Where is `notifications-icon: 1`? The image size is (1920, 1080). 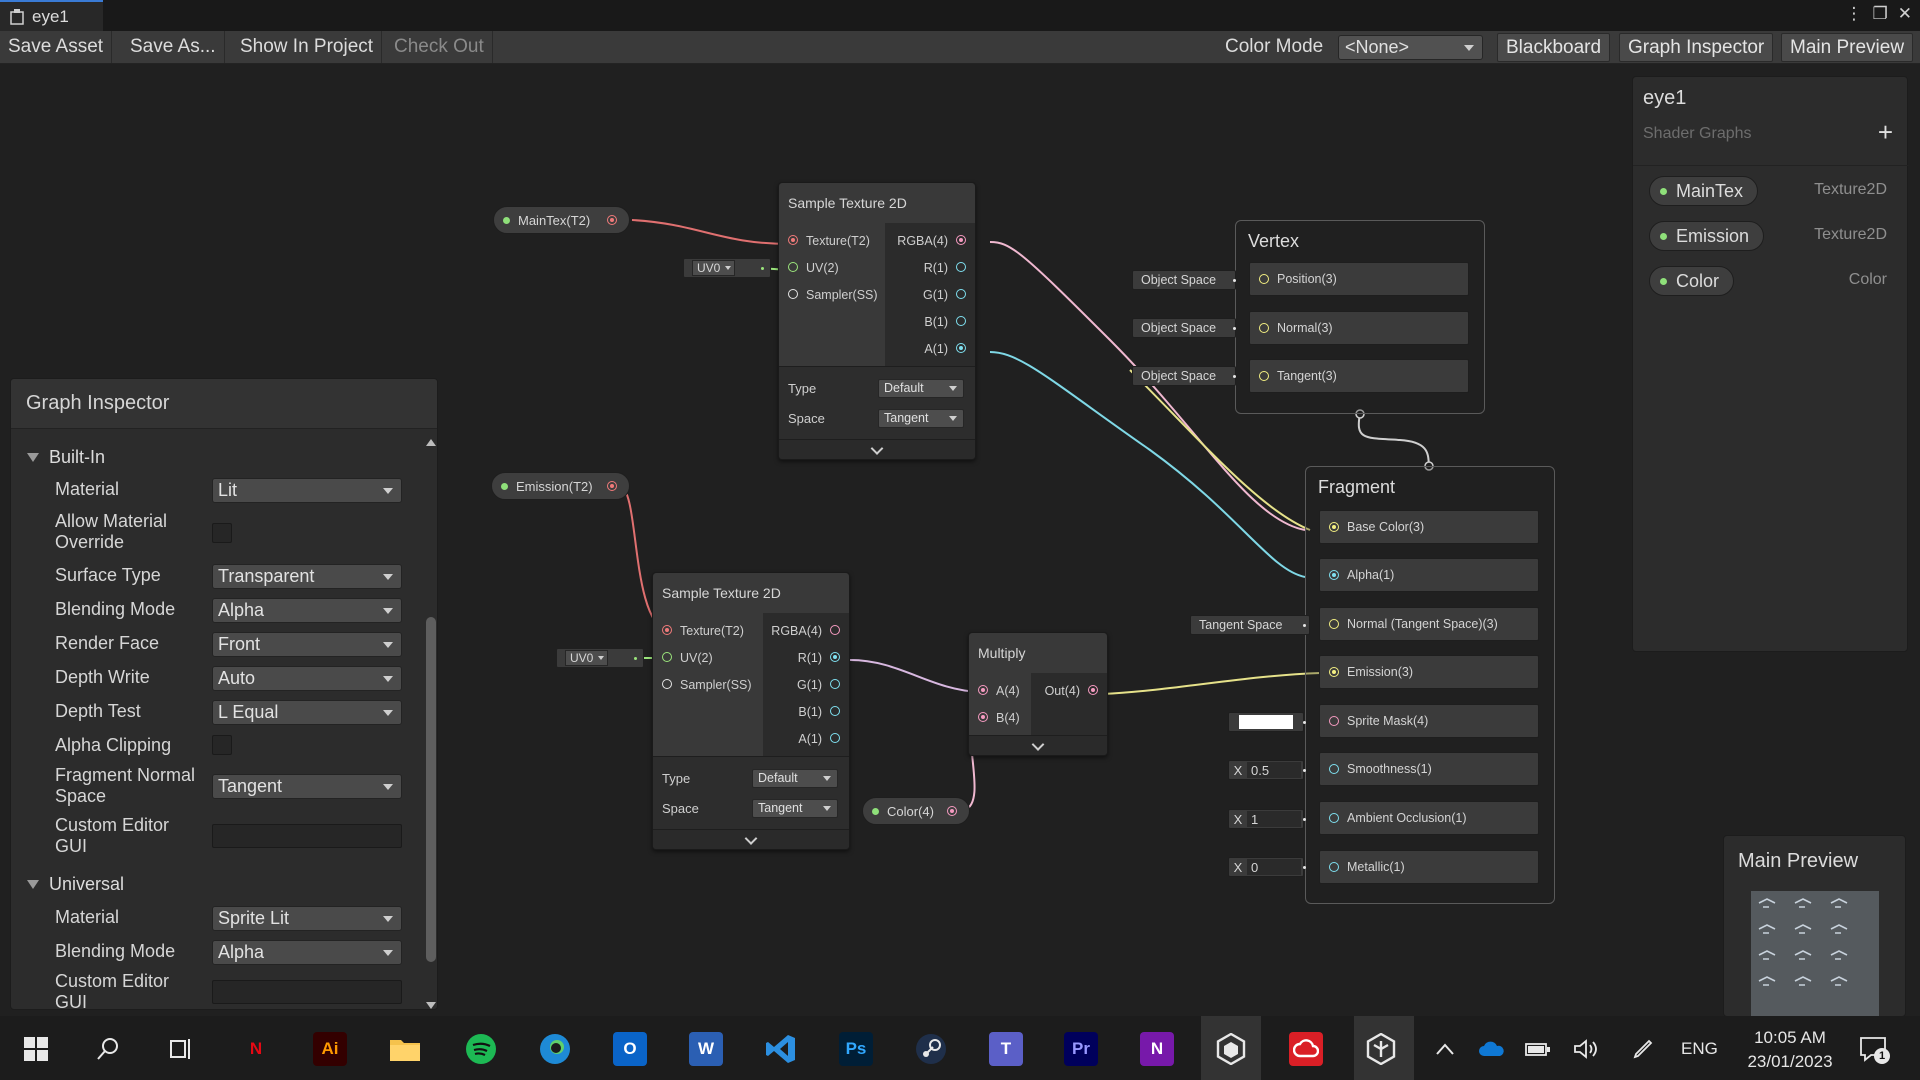
notifications-icon: 1 is located at coordinates (1873, 1049).